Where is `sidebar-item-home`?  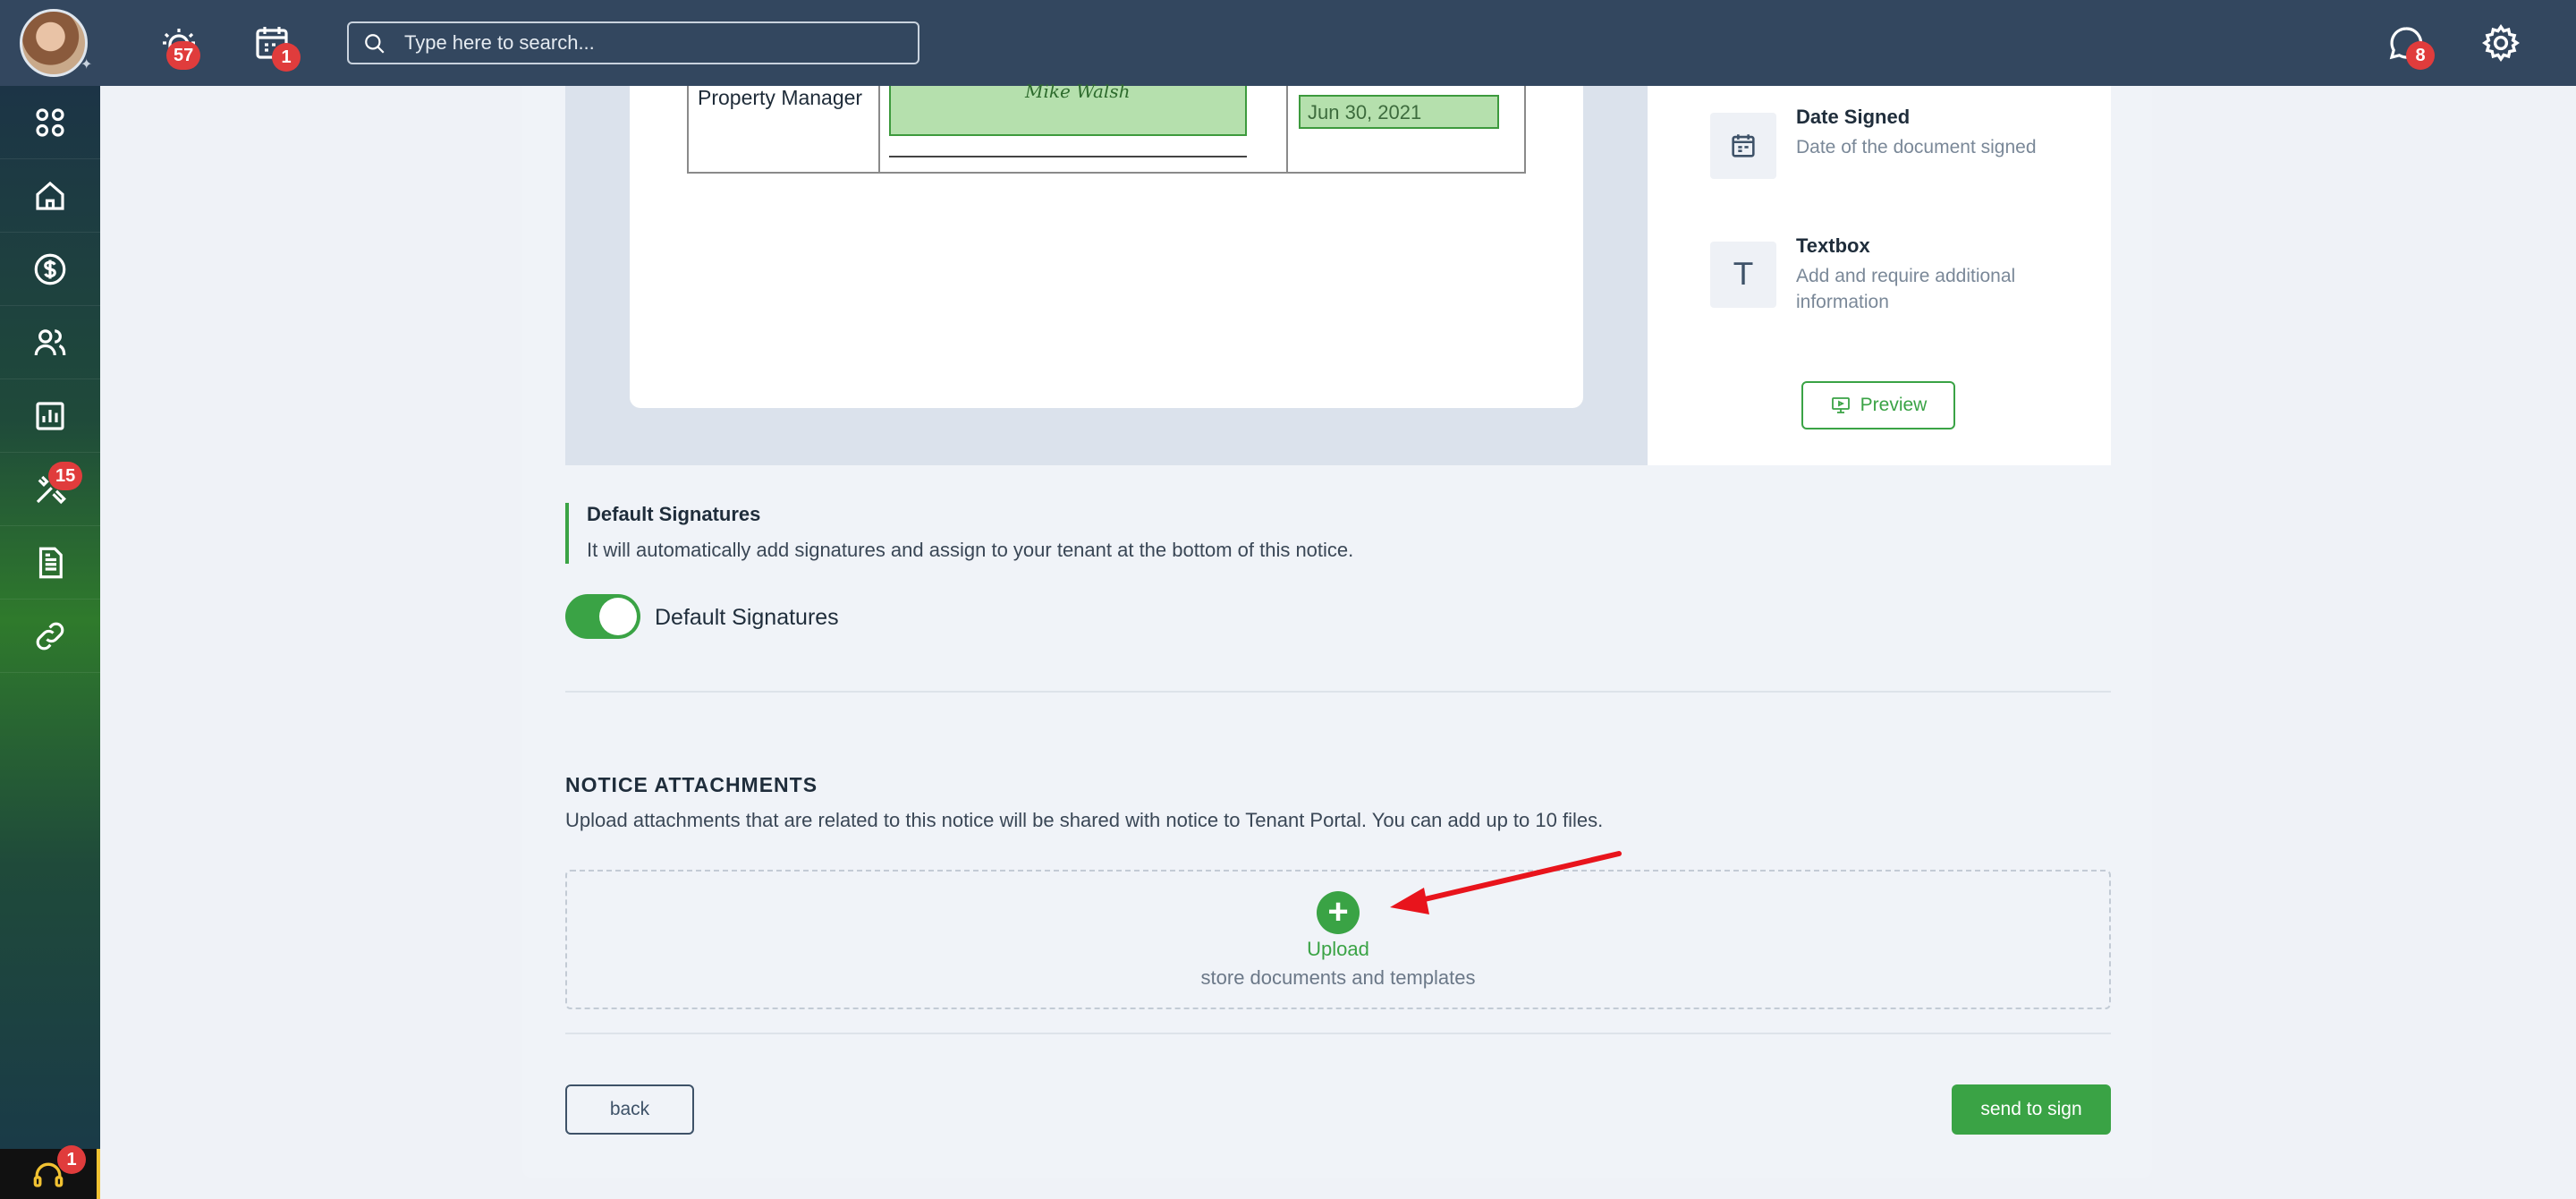 sidebar-item-home is located at coordinates (50, 196).